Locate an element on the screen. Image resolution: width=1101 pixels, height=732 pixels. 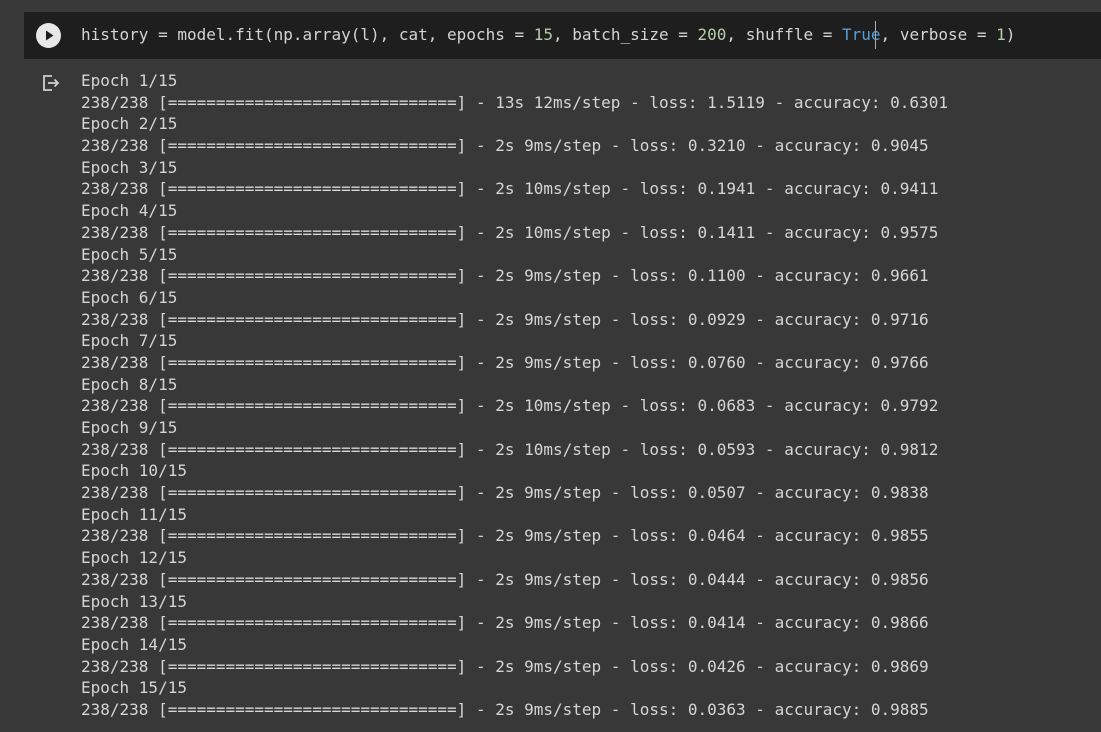
run-cell-button is located at coordinates (48, 35).